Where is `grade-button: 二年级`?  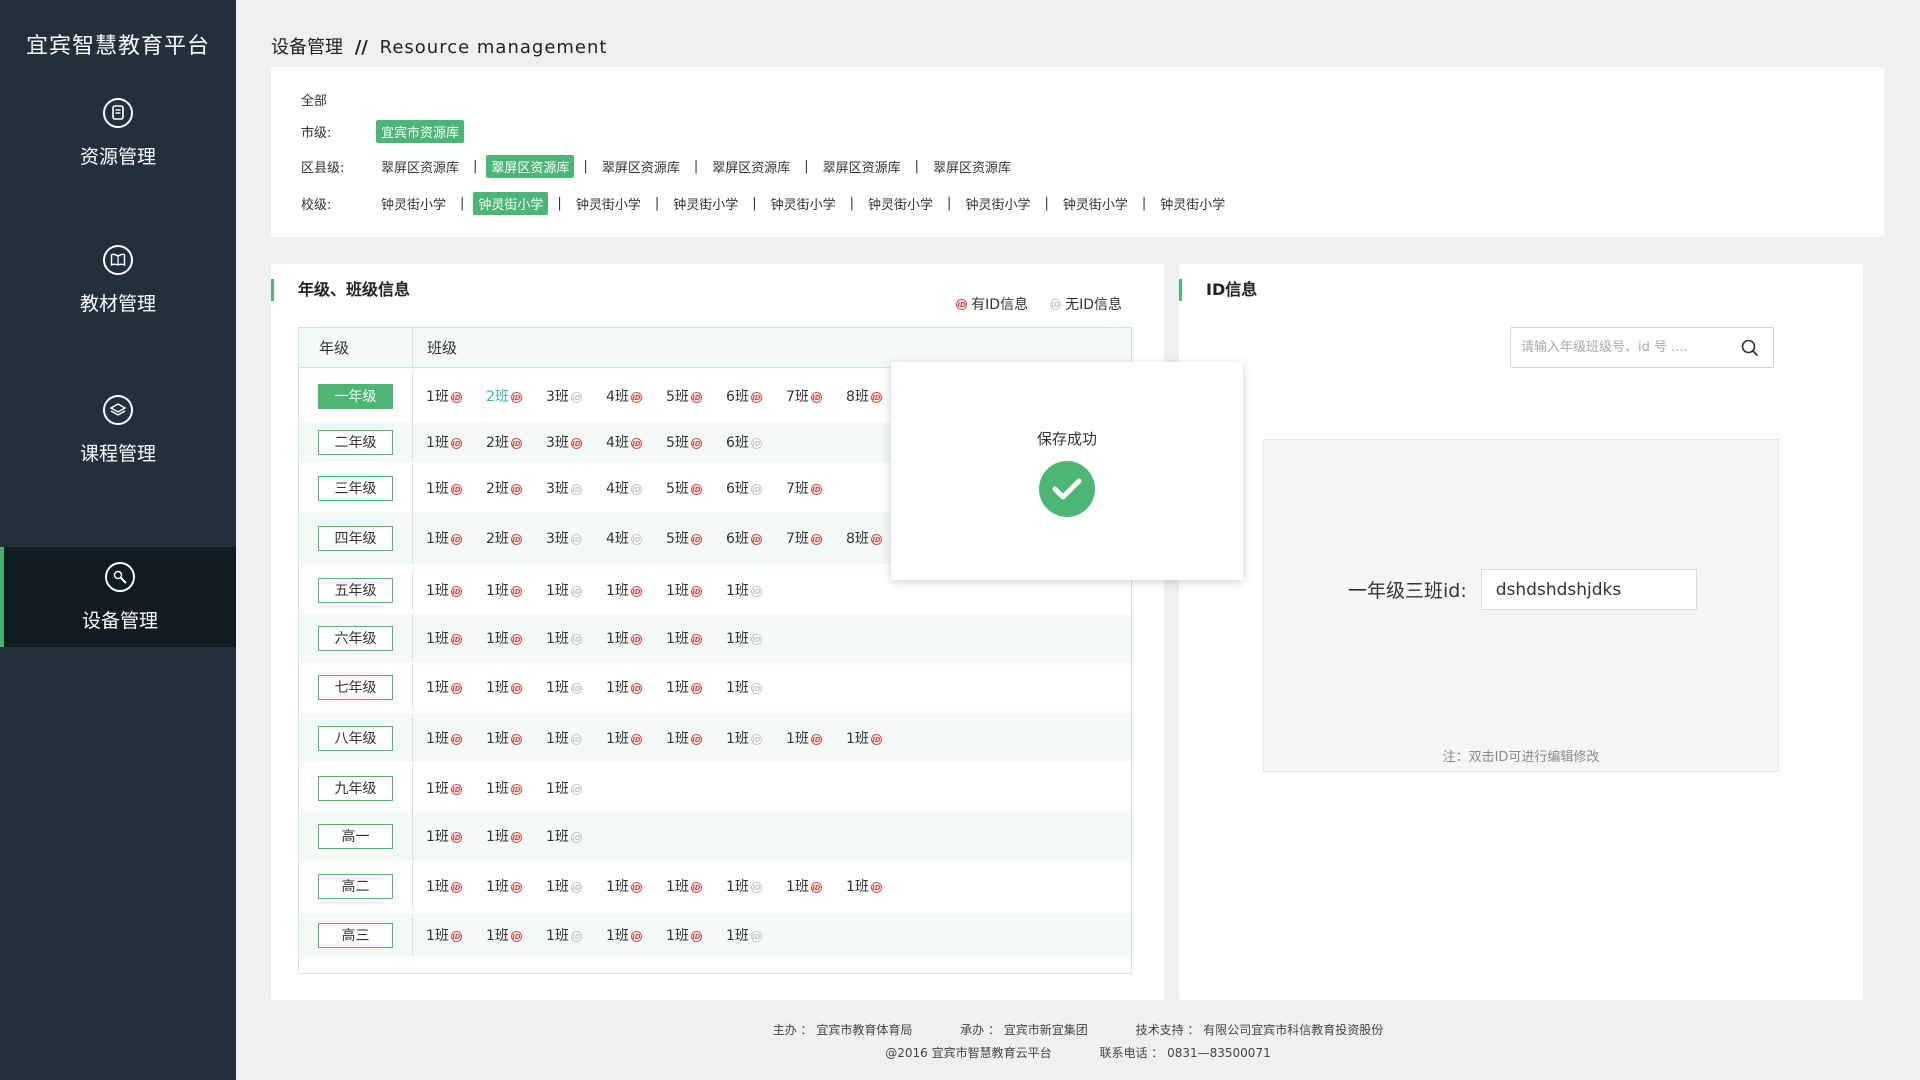 grade-button: 二年级 is located at coordinates (355, 442).